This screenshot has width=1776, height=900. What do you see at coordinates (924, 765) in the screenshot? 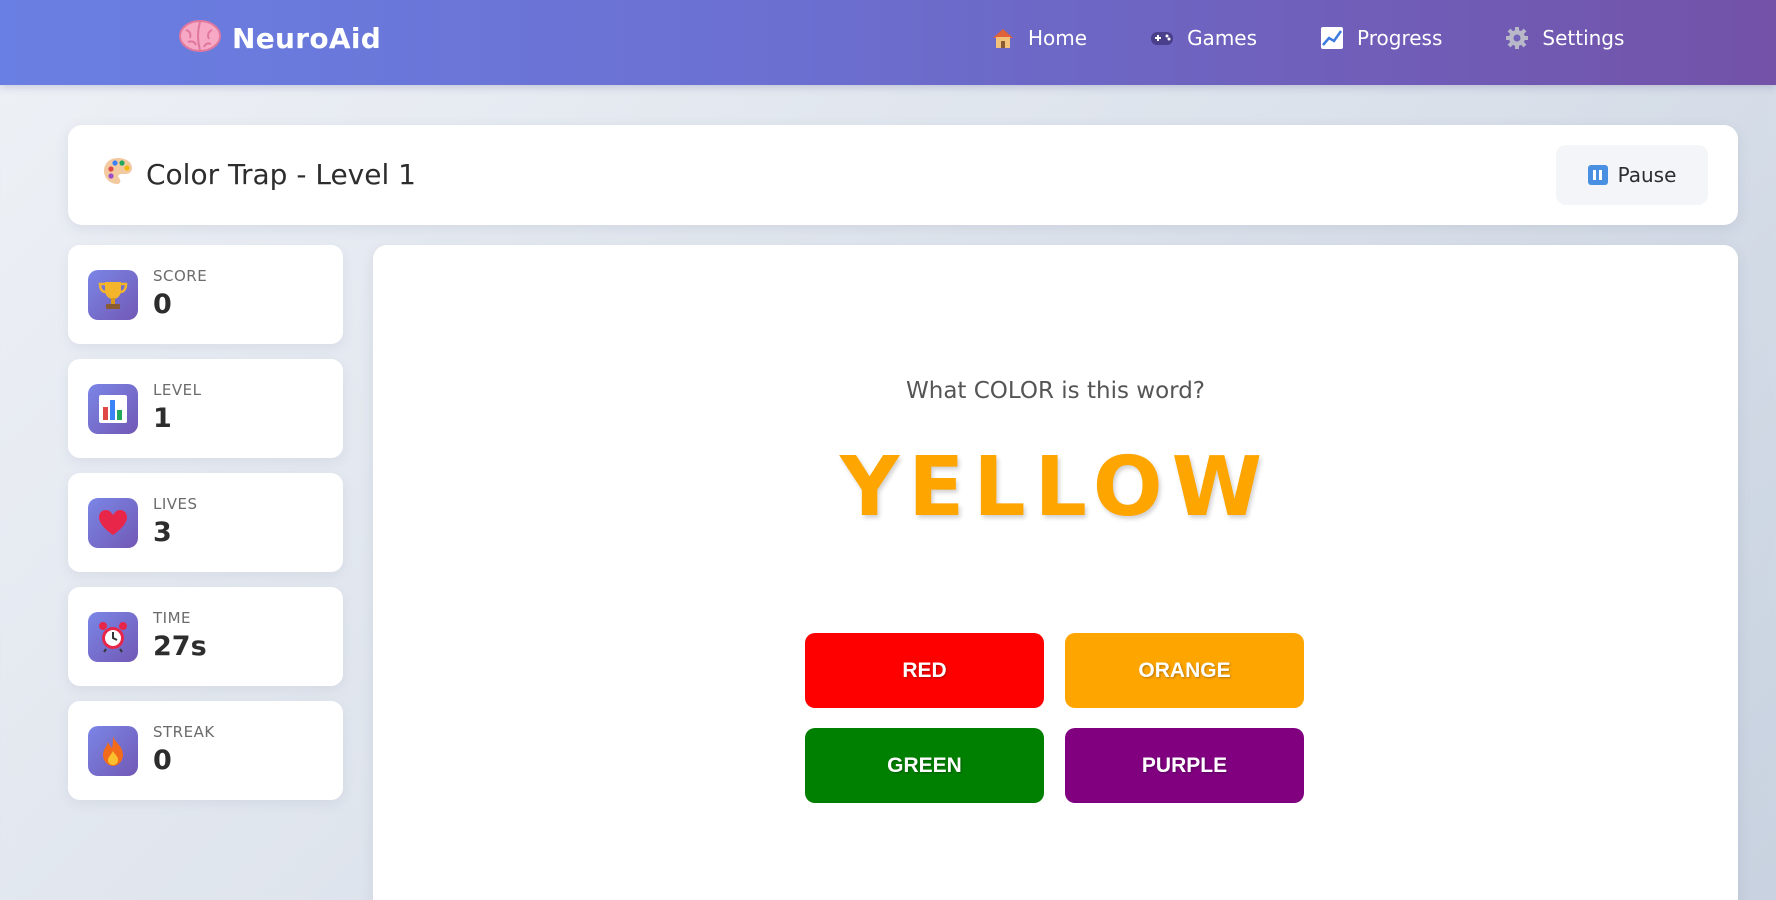
I see `answer-green-button: GREEN` at bounding box center [924, 765].